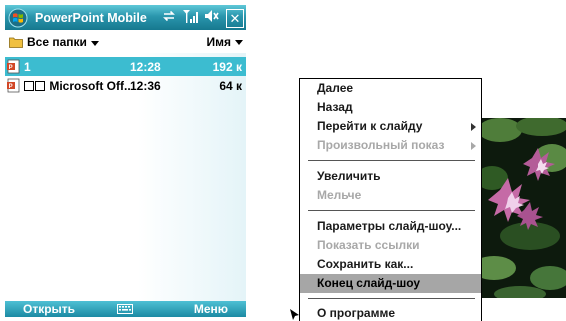 The height and width of the screenshot is (321, 566). I want to click on sort-dropdown: Имя, so click(224, 42).